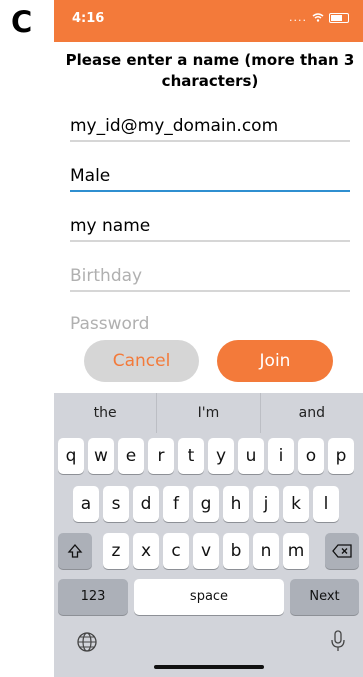 The image size is (363, 677). Describe the element at coordinates (266, 504) in the screenshot. I see `key-j: j` at that location.